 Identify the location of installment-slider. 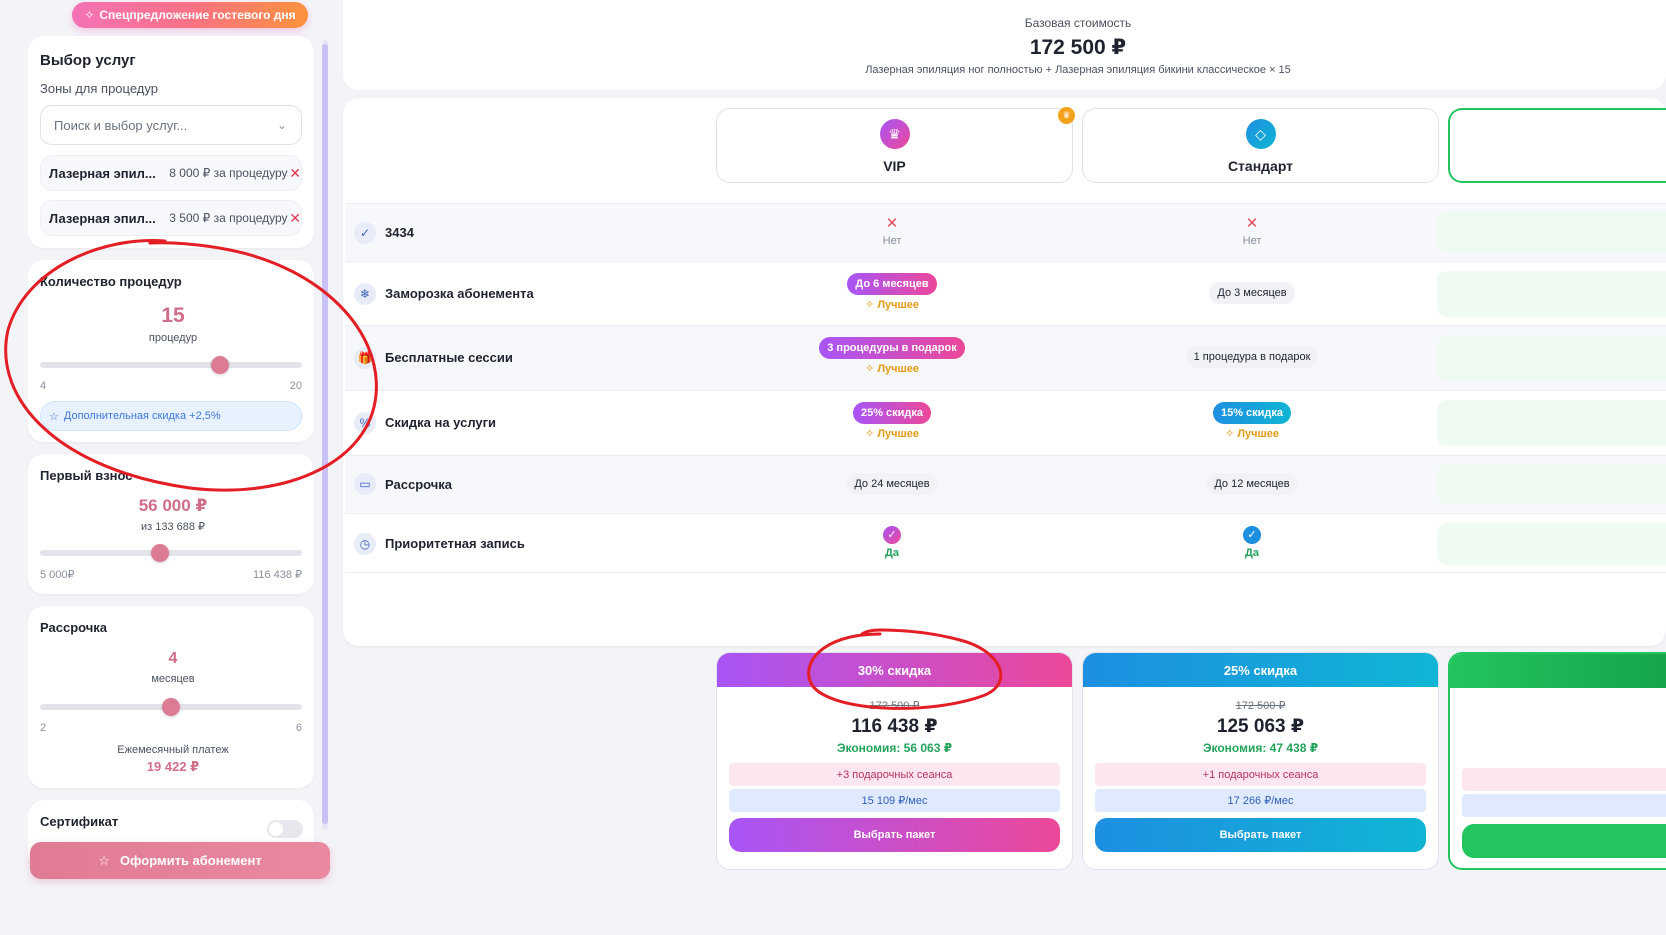
(171, 707).